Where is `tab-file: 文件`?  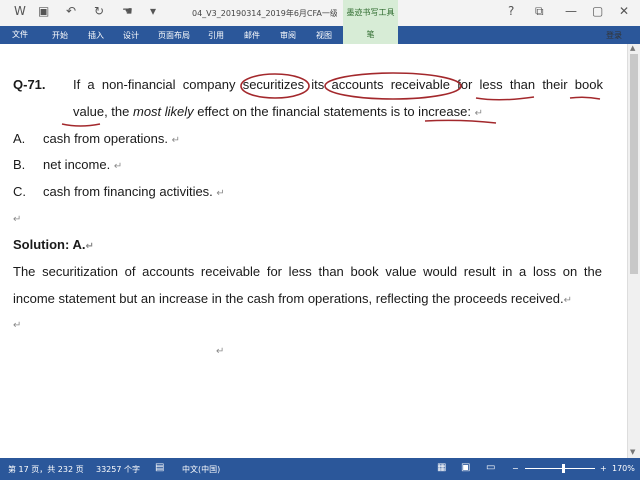
tab-file: 文件 is located at coordinates (20, 35).